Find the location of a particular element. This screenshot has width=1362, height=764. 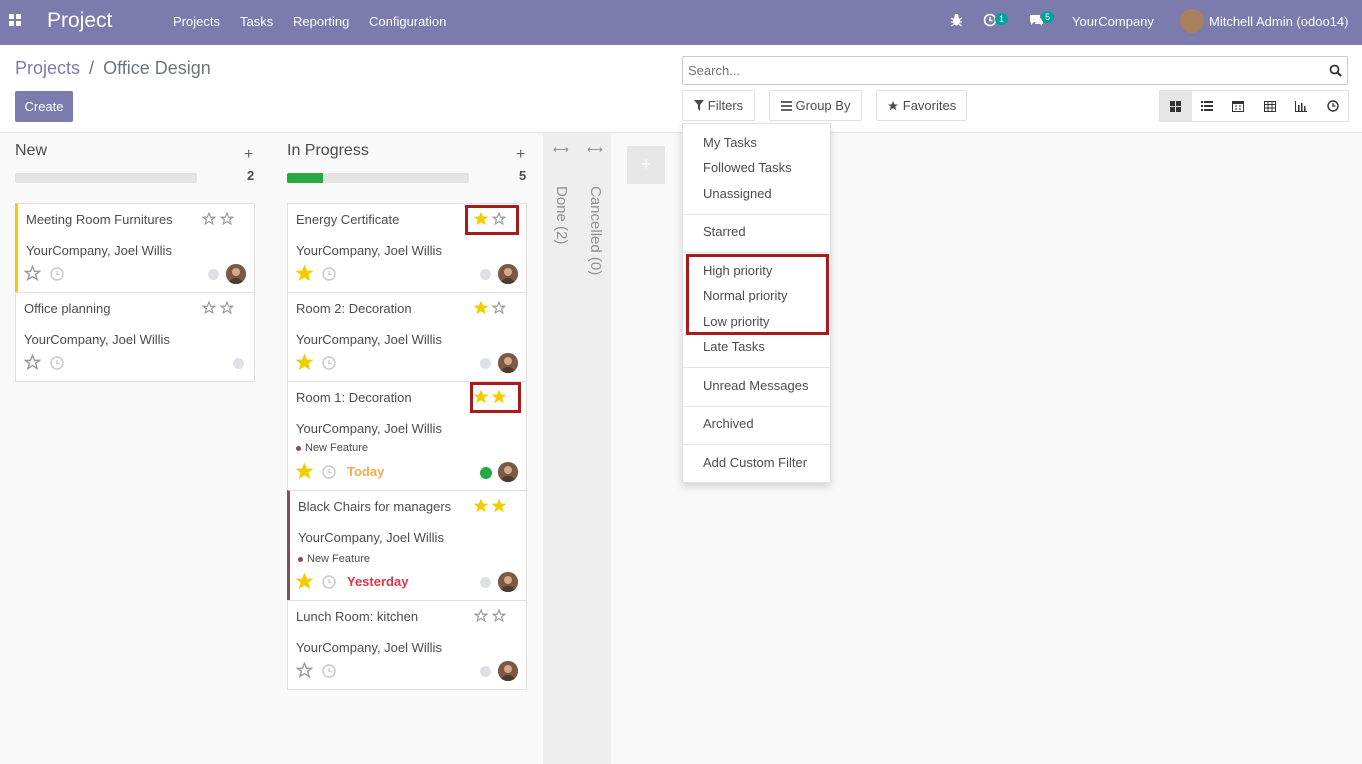

favorites-label: Favorites is located at coordinates (929, 105).